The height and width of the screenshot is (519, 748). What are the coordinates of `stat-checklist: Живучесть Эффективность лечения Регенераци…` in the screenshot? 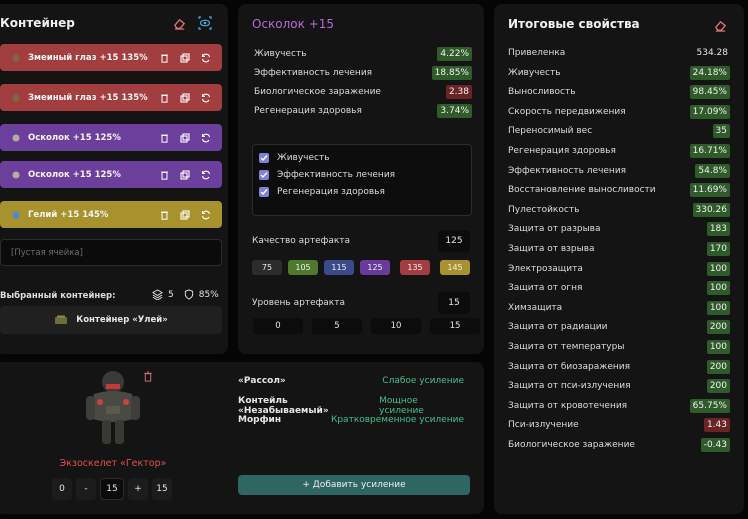 It's located at (362, 180).